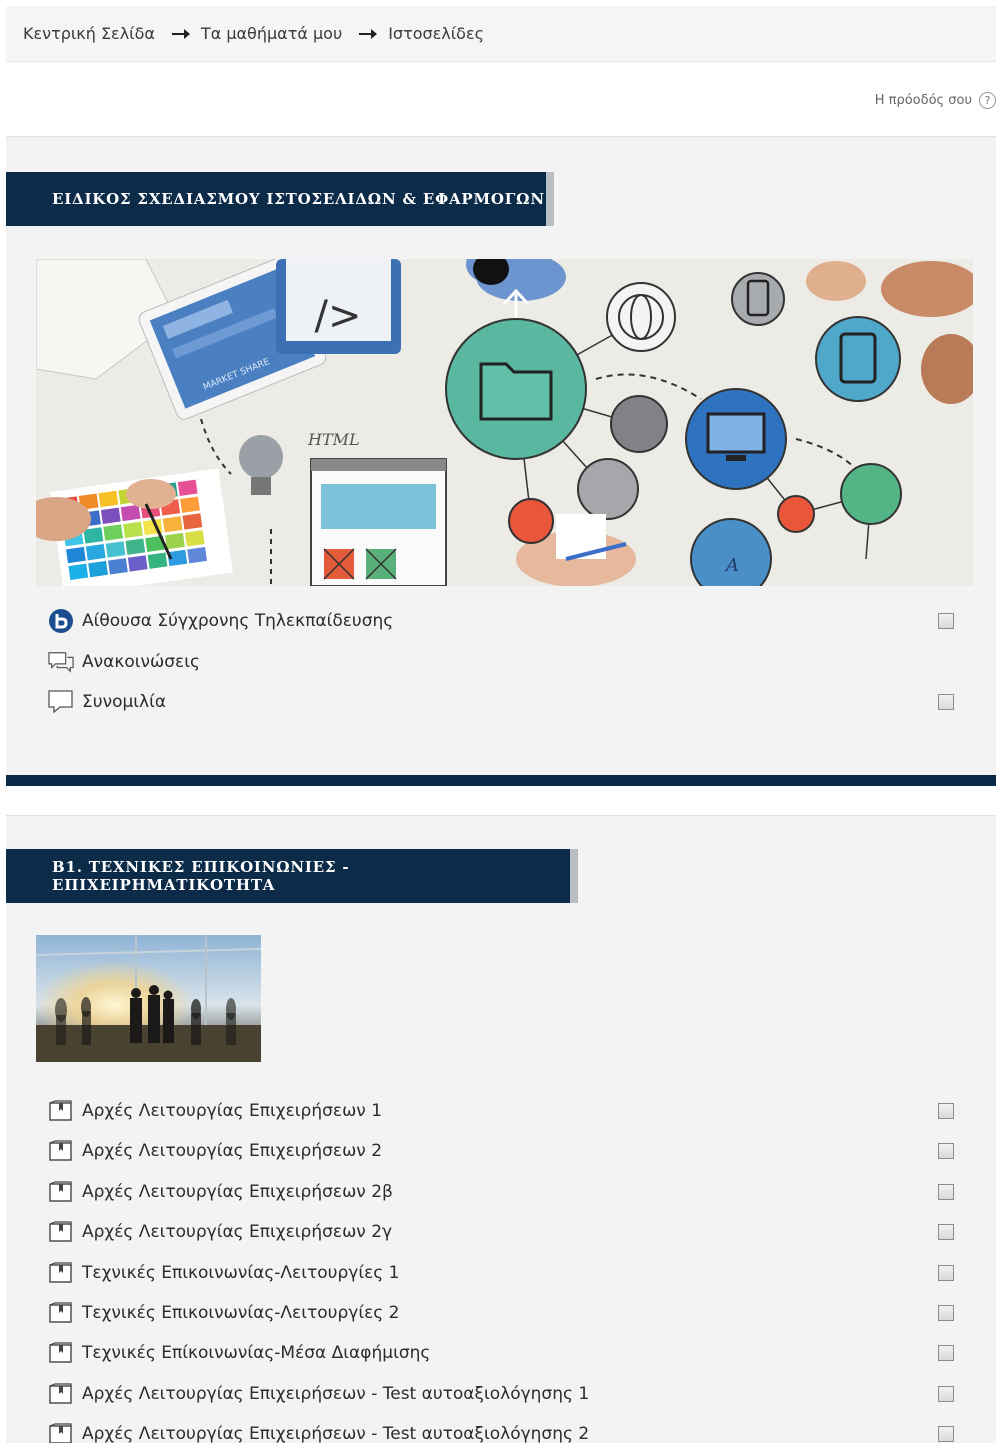 This screenshot has height=1443, width=996. I want to click on activity-row: Αρχές Λειτουργίας Επιχειρήσεων 1, so click(501, 1111).